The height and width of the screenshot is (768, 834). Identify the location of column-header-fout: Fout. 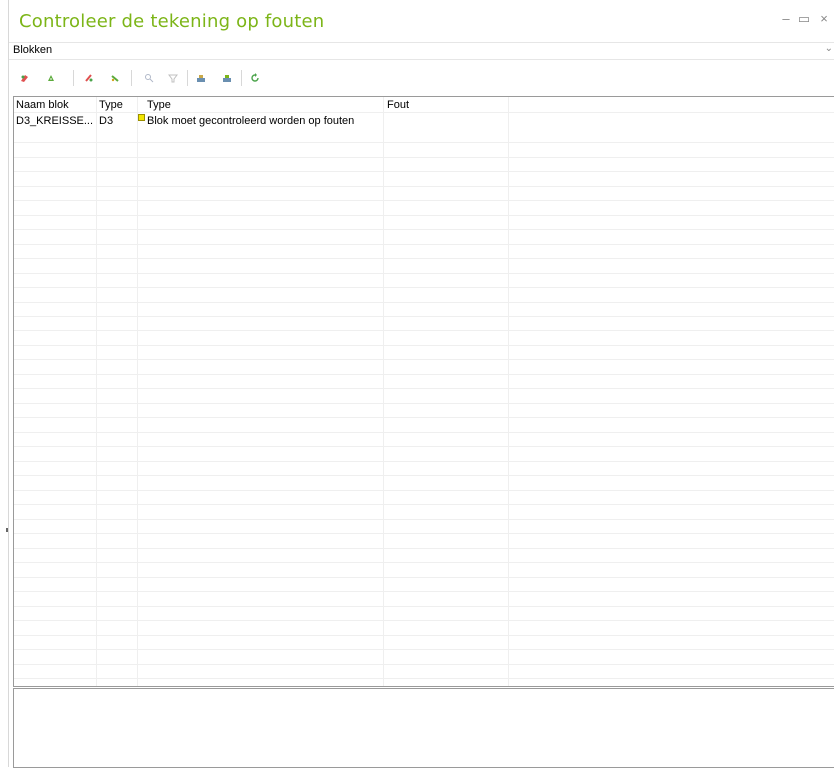
(398, 105).